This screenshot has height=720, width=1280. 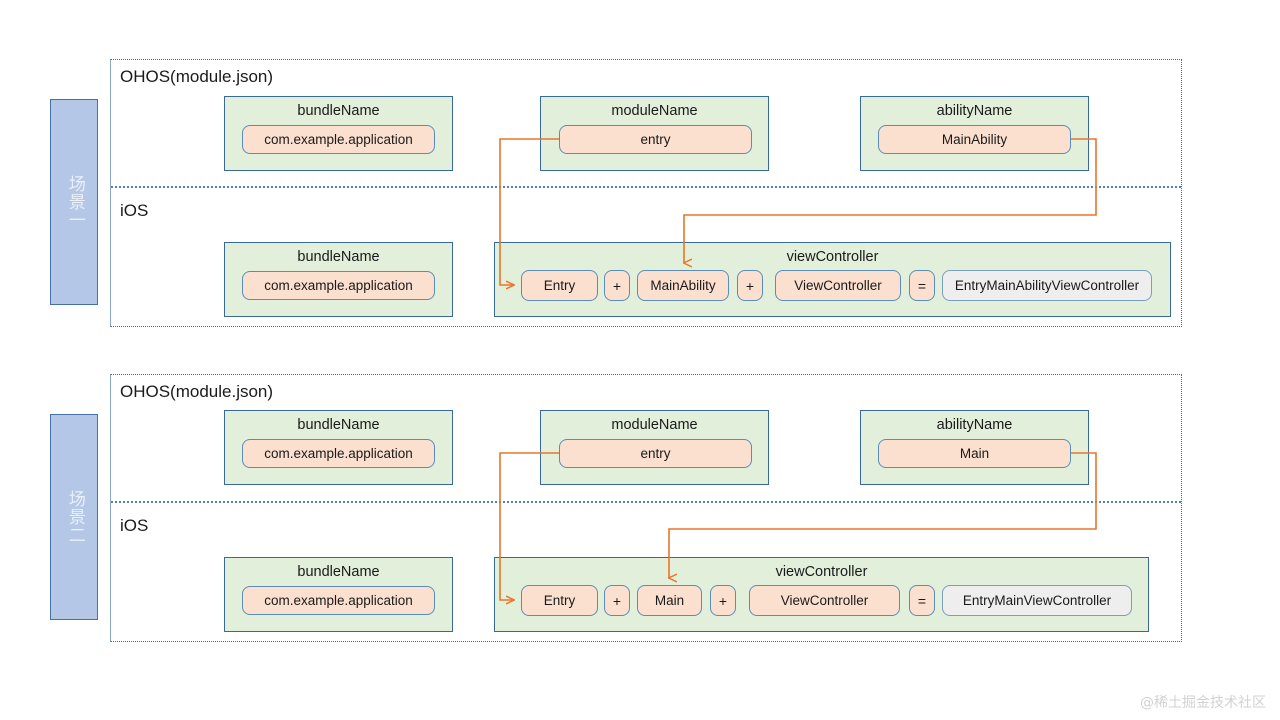 What do you see at coordinates (669, 600) in the screenshot?
I see `scenario-2-ios-part-abilityname: Main` at bounding box center [669, 600].